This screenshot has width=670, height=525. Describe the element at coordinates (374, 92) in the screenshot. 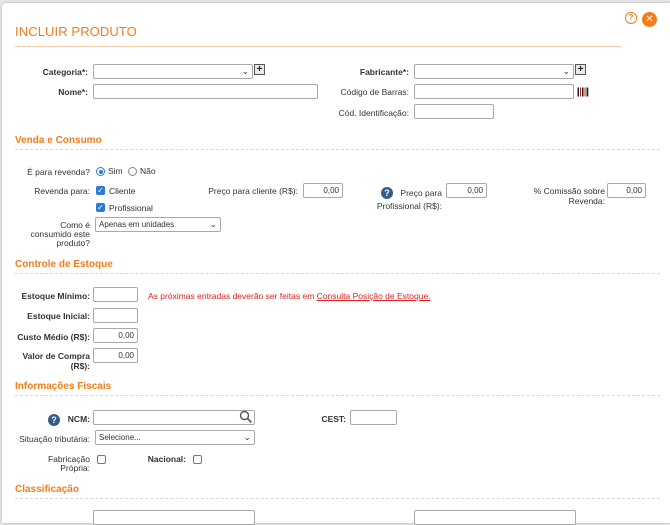

I see `codigo-barras-label: Código de Barras:` at that location.